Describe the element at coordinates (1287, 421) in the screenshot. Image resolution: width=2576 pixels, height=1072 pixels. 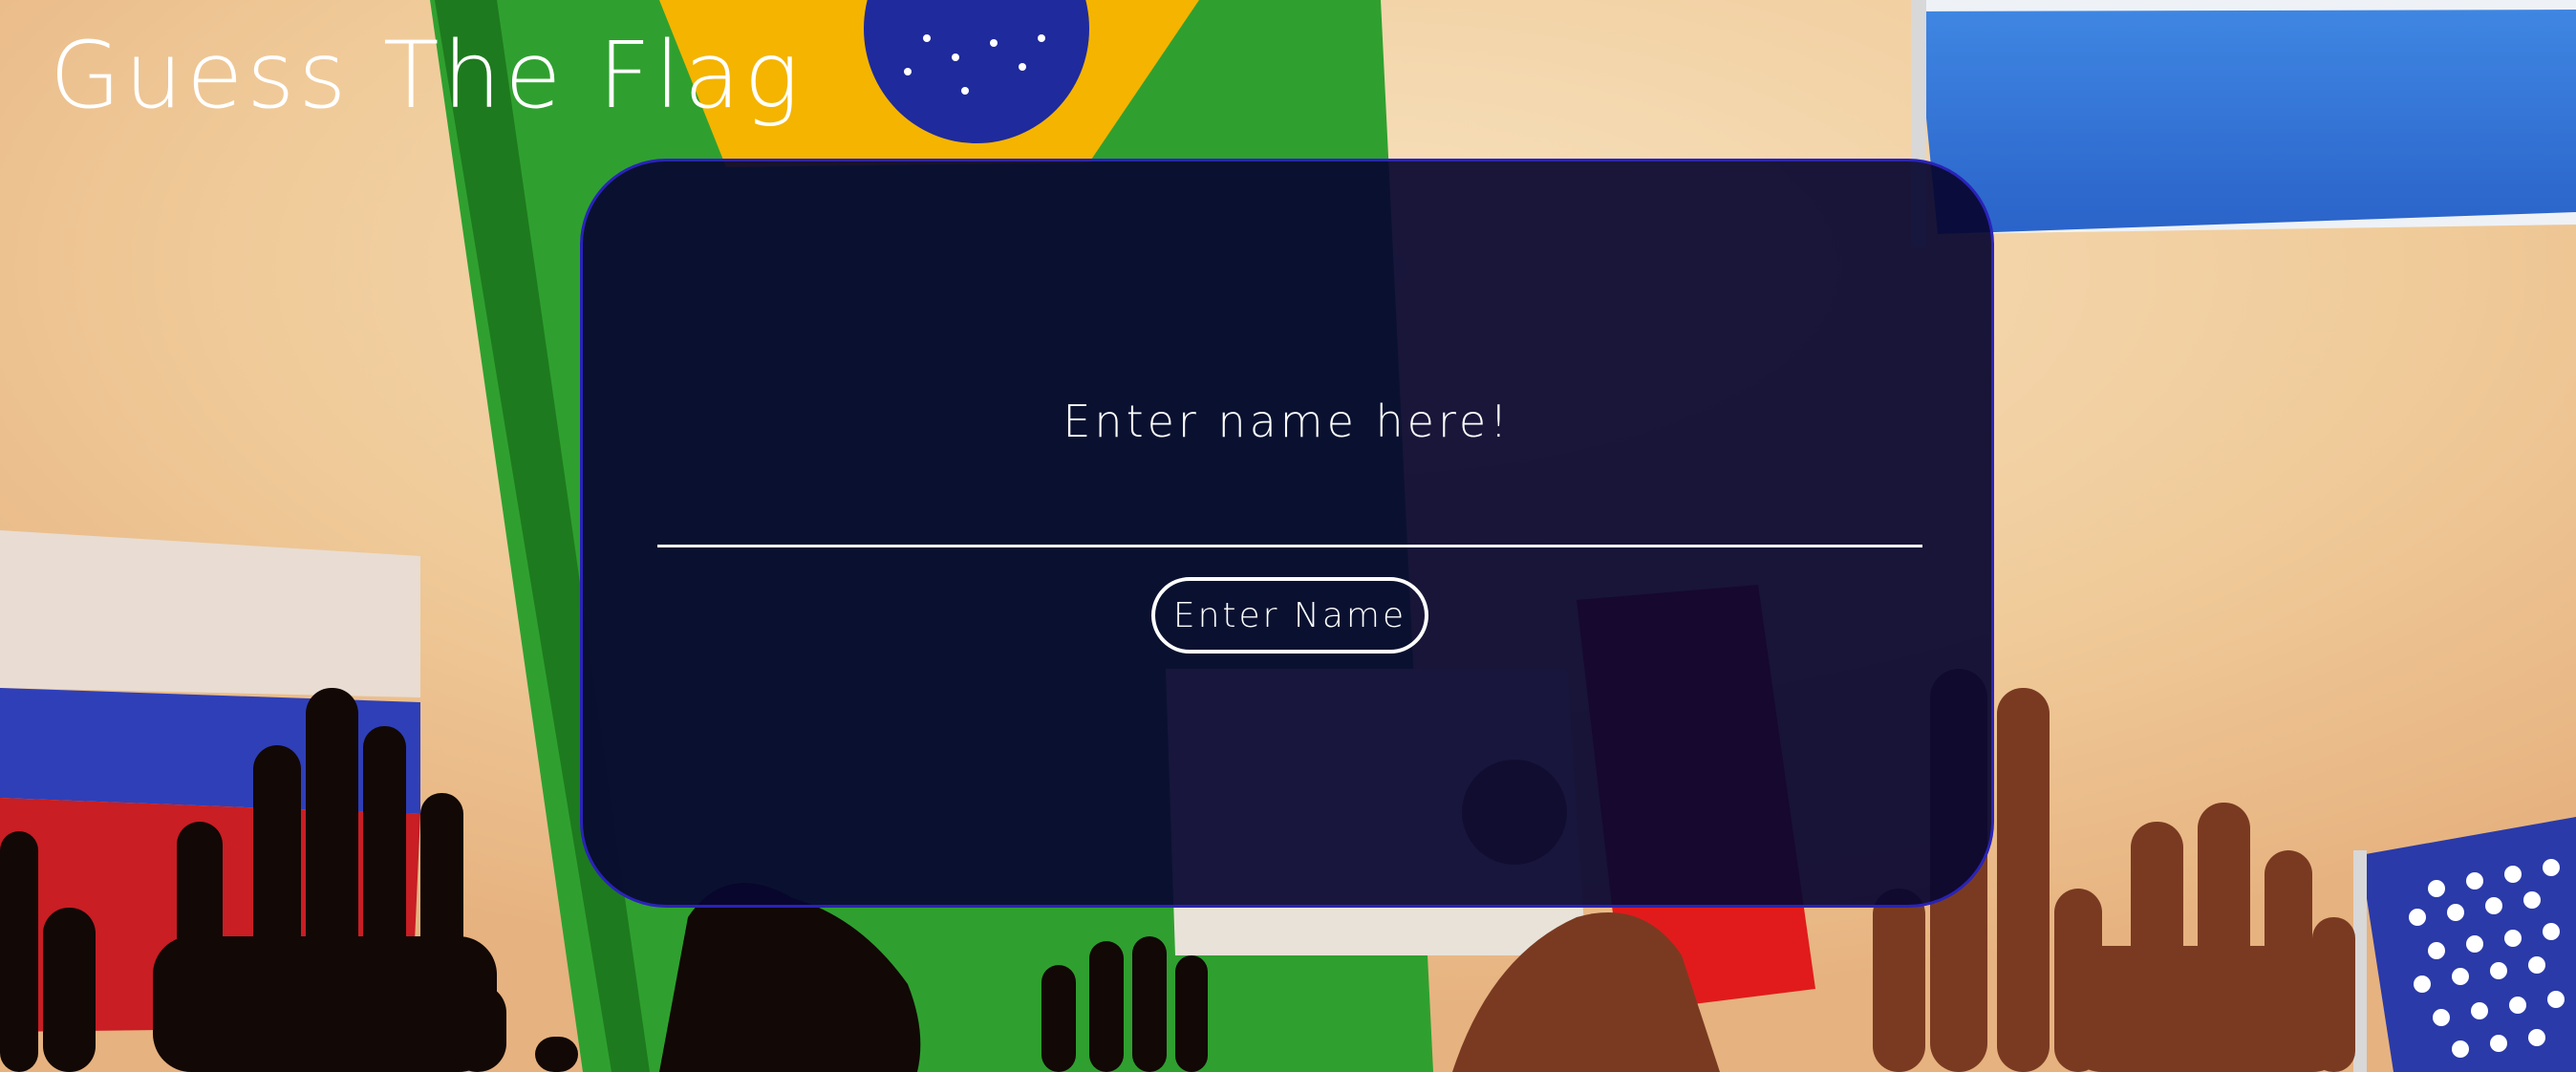
I see `name-prompt: Enter name here!` at that location.